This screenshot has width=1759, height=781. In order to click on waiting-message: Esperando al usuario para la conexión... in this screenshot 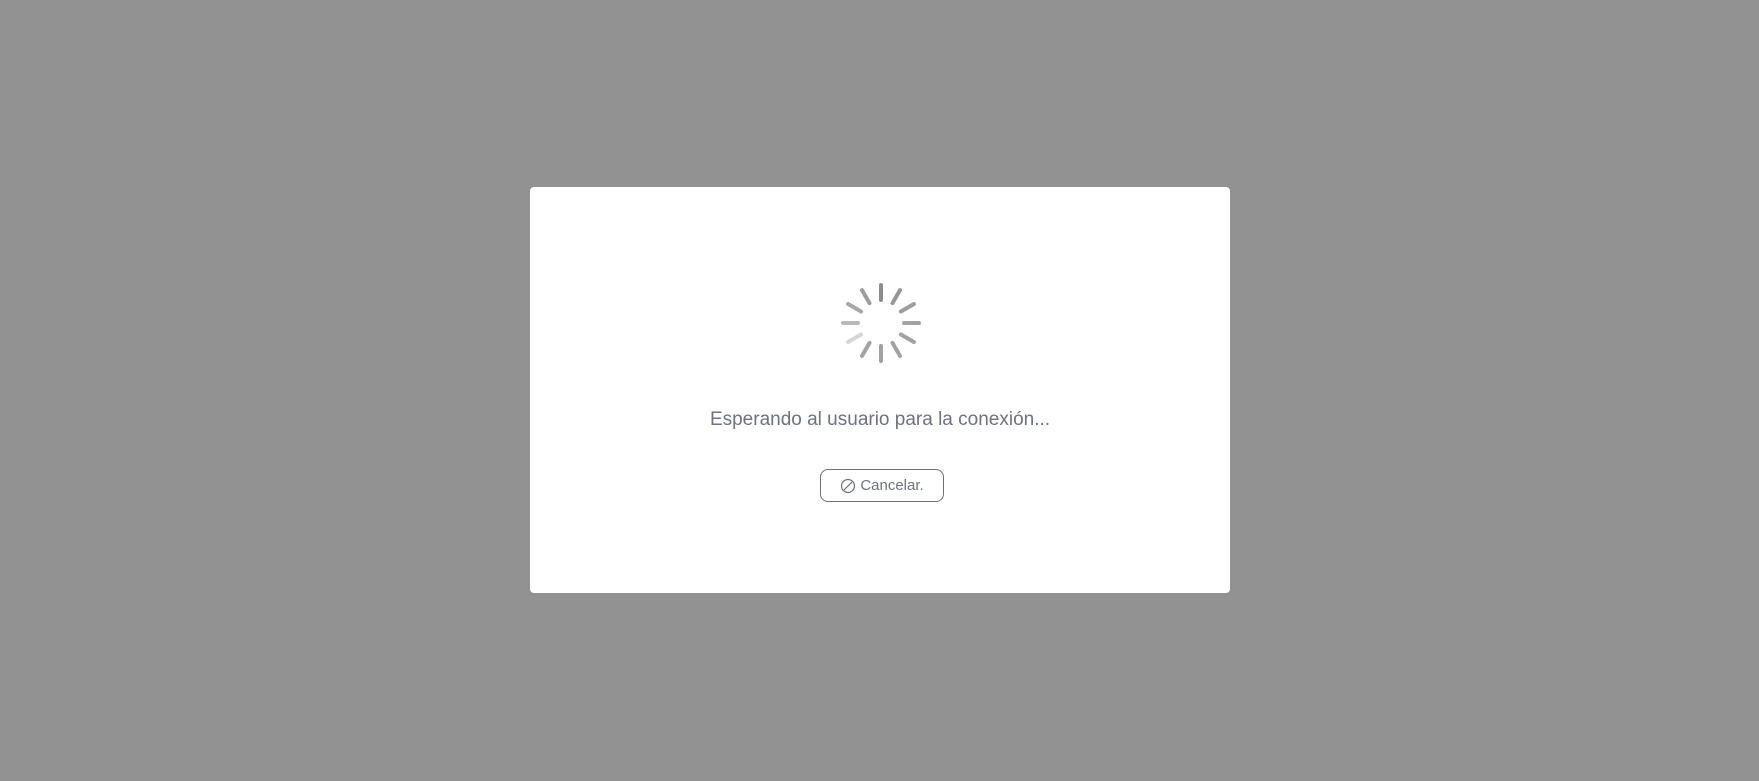, I will do `click(880, 419)`.